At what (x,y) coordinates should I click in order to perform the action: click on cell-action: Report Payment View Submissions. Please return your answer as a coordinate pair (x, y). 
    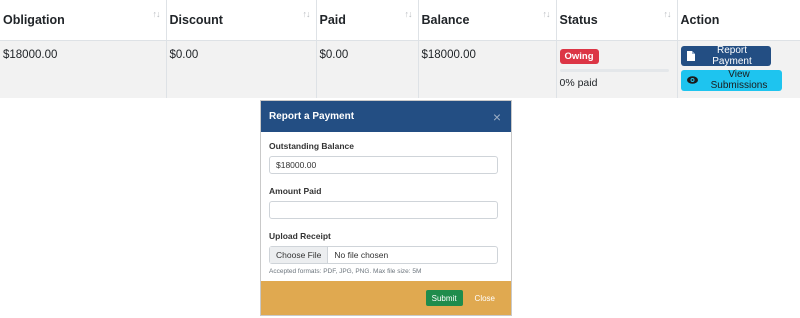
    Looking at the image, I should click on (738, 69).